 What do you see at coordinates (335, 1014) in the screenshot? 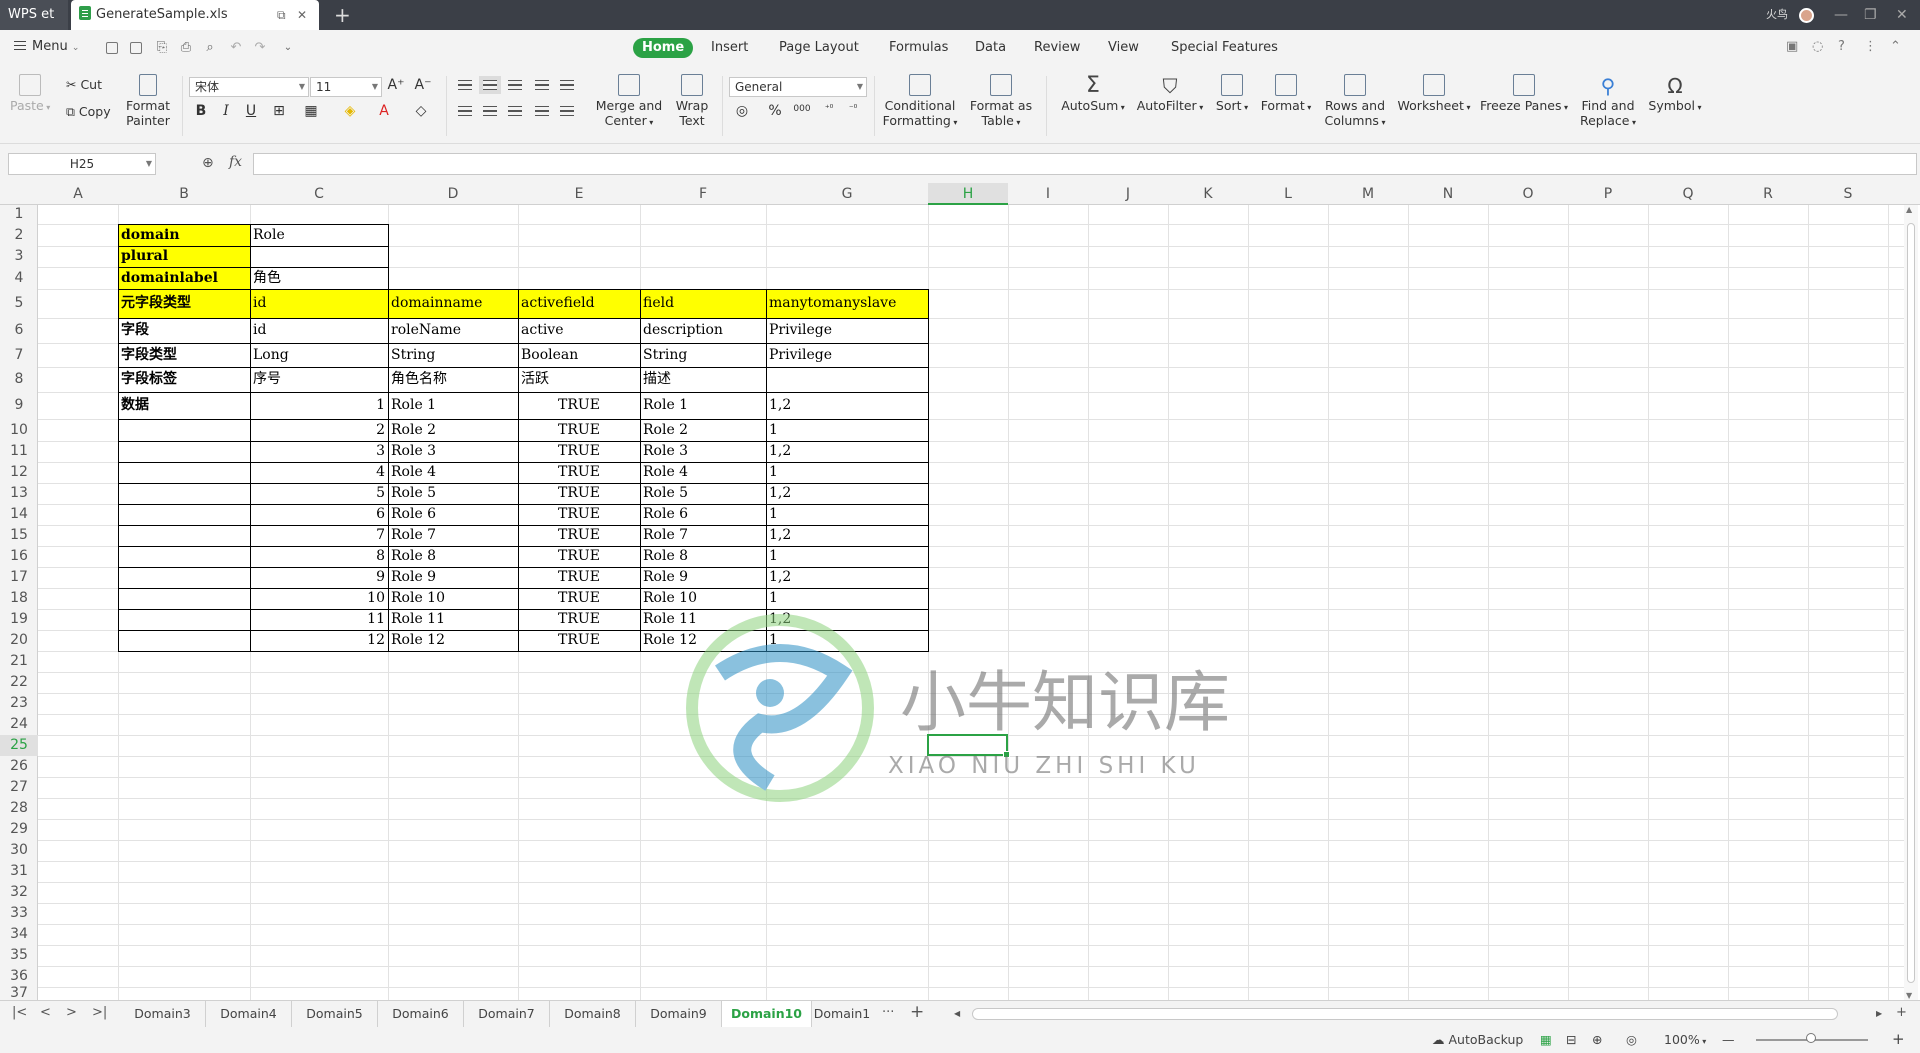
I see `sheet-tab-domain5: Domain5` at bounding box center [335, 1014].